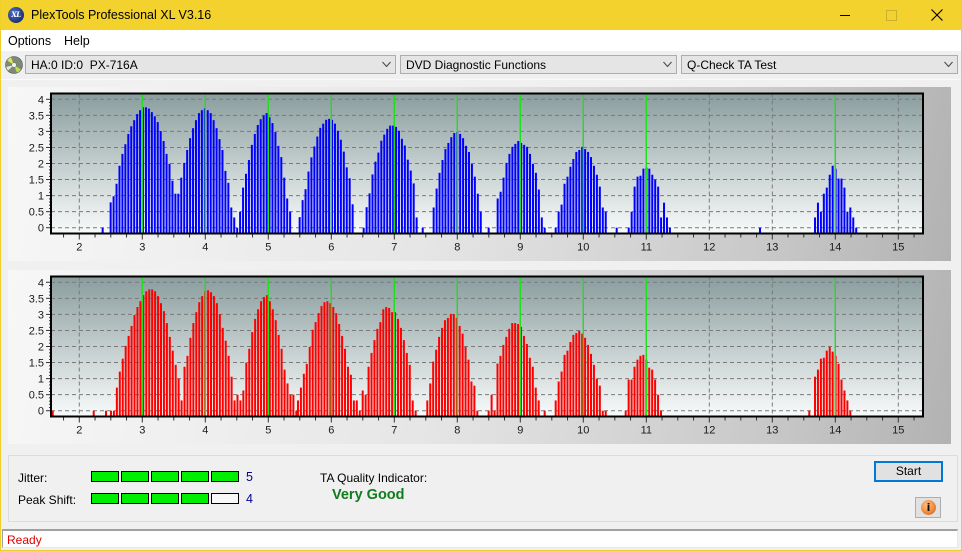 The width and height of the screenshot is (962, 551). I want to click on jitter-segment-filled, so click(105, 476).